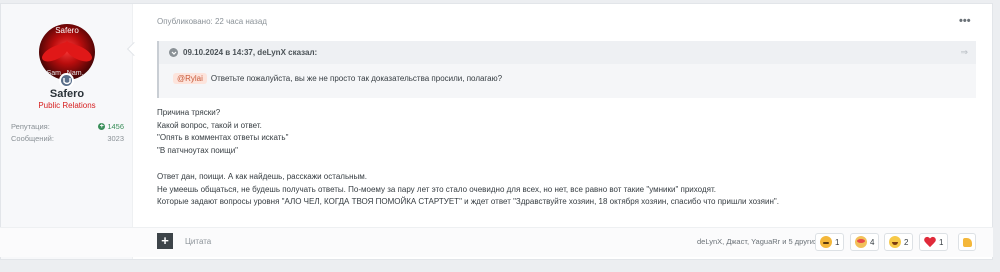 The image size is (1000, 272). Describe the element at coordinates (79, 53) in the screenshot. I see `avatar-art-right-wing` at that location.